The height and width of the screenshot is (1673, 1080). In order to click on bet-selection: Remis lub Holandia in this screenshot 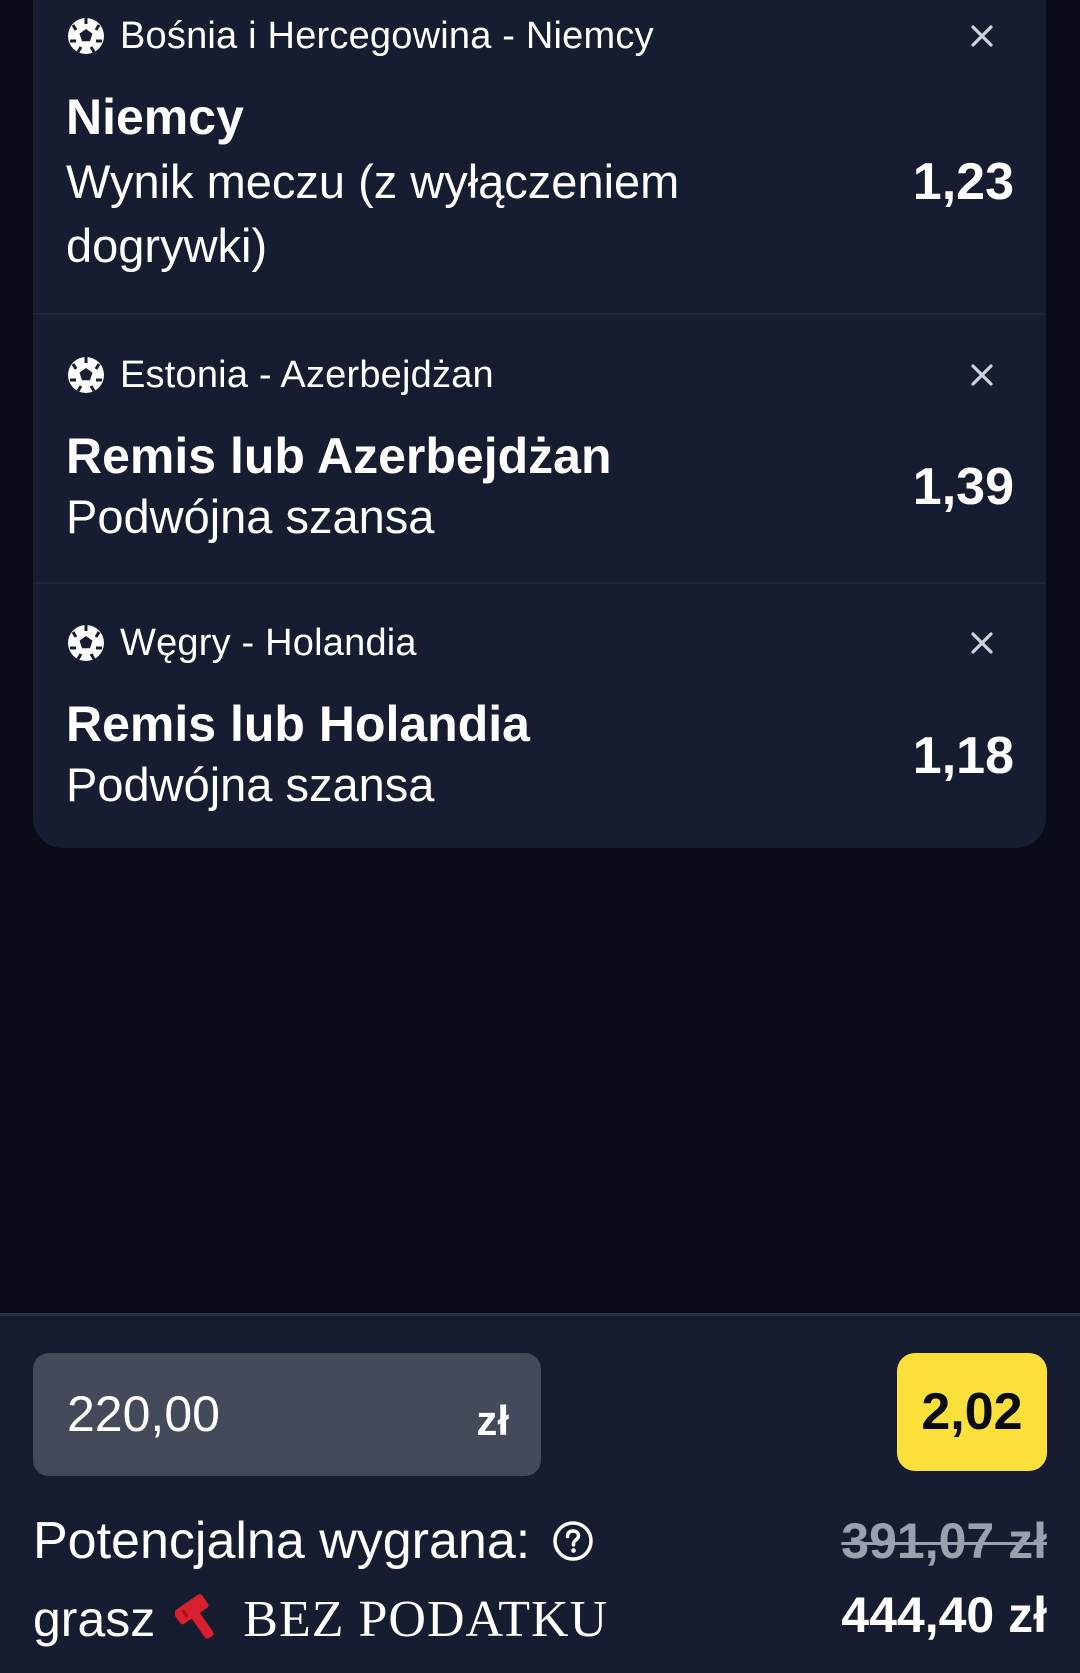, I will do `click(298, 724)`.